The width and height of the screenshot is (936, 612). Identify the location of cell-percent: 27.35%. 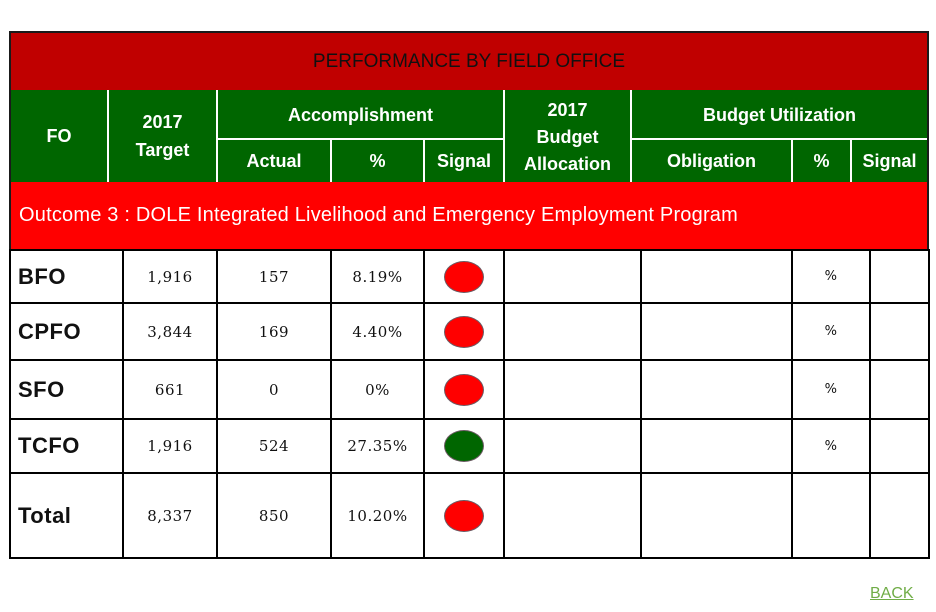
(377, 446).